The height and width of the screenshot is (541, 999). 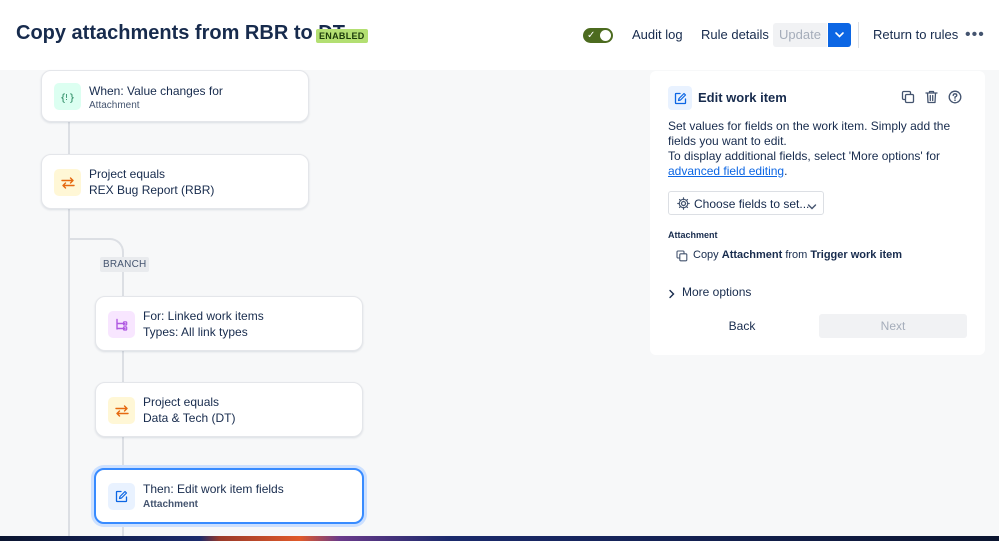 I want to click on audit-log-button: Audit log, so click(x=657, y=34).